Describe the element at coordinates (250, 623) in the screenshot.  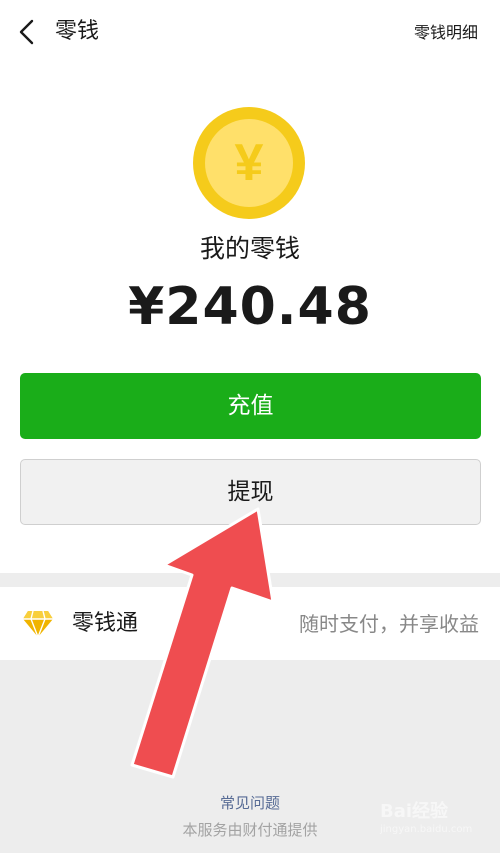
I see `lingqiantong-row: 零钱通 随时支付，并享收益` at that location.